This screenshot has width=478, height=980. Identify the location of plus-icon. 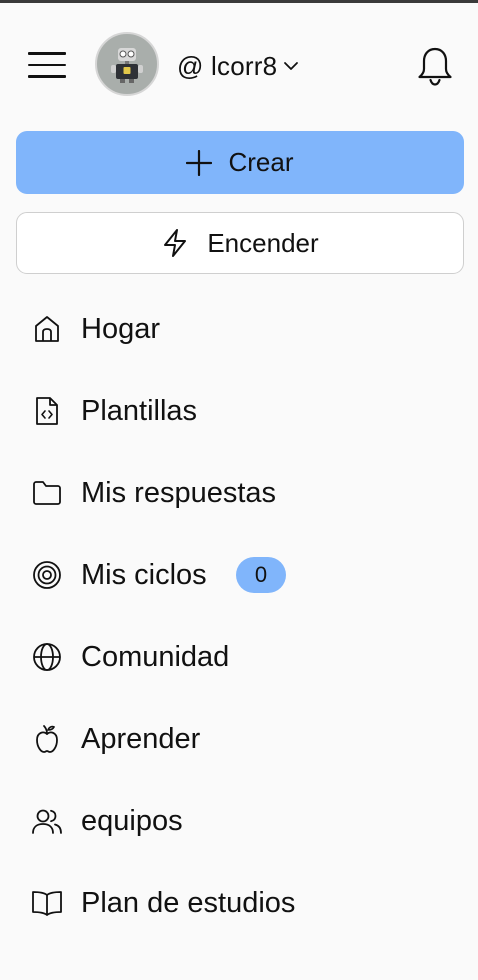
(199, 162).